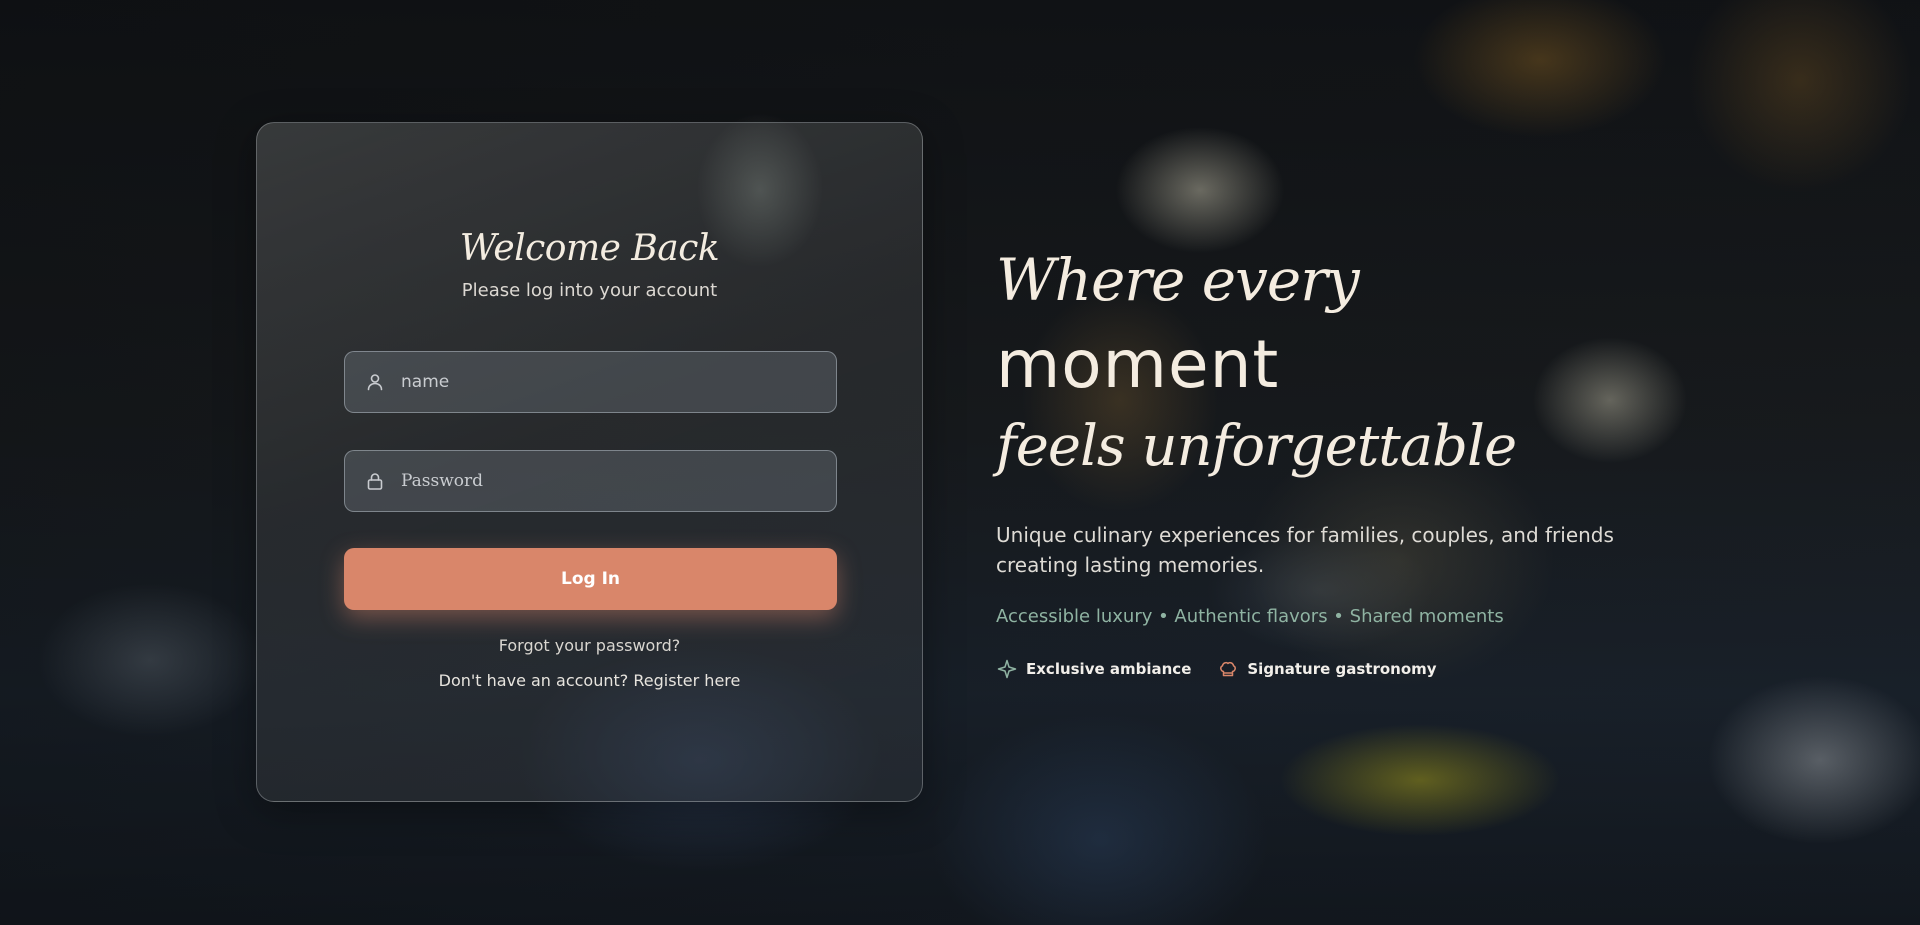  What do you see at coordinates (590, 579) in the screenshot?
I see `login-button: Log In` at bounding box center [590, 579].